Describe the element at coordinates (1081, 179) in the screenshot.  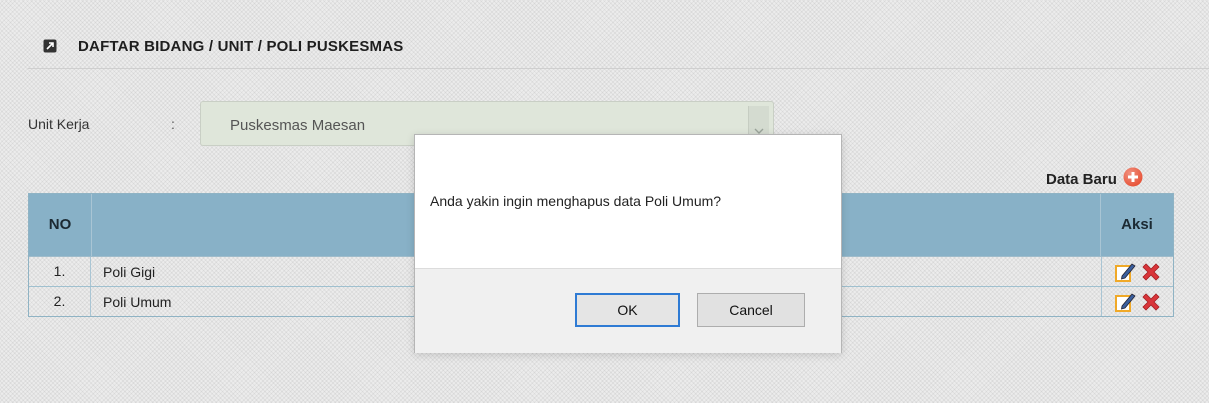
I see `add-data-label: Data Baru` at that location.